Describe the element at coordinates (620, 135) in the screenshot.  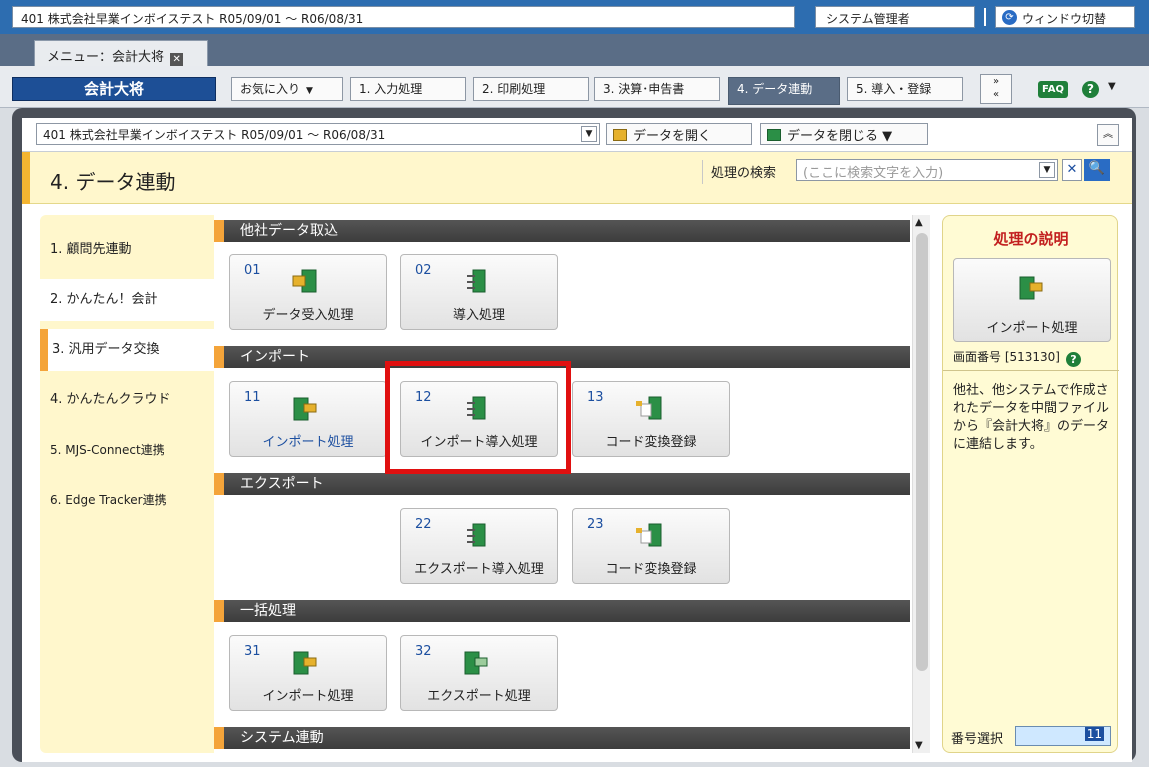
I see `folder-open-icon` at that location.